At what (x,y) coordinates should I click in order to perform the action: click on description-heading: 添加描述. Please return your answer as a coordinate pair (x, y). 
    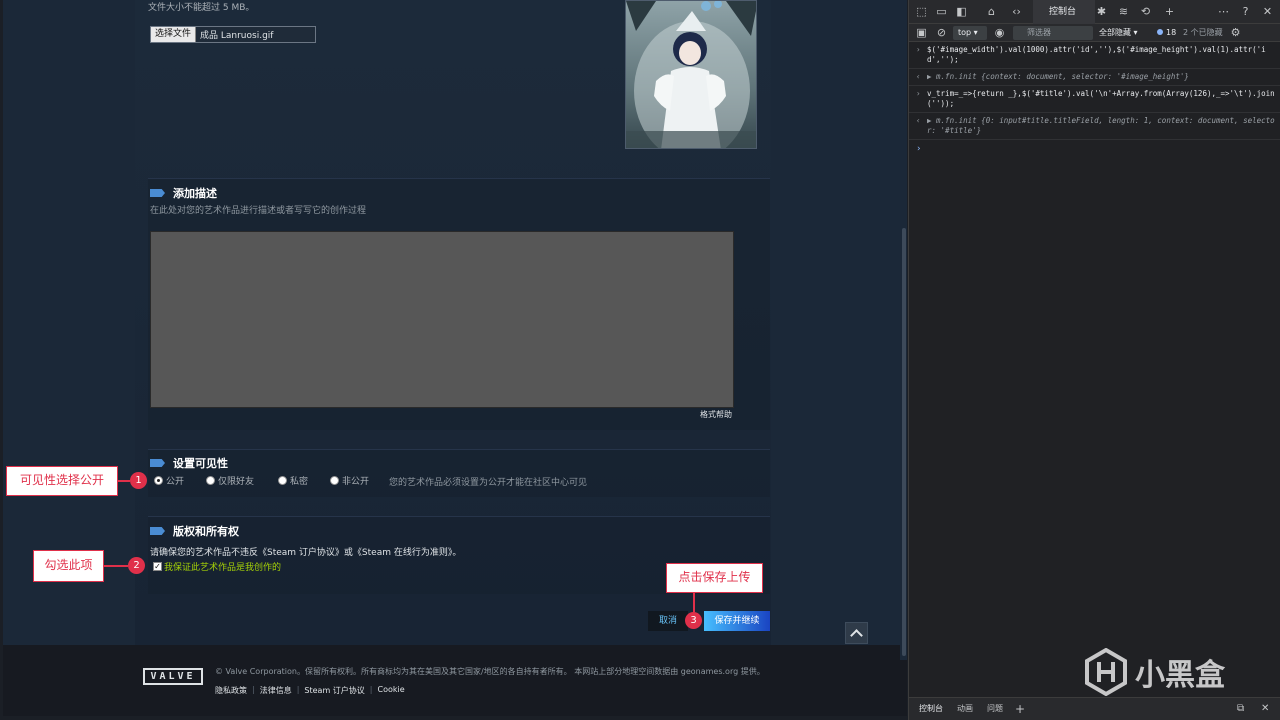
    Looking at the image, I should click on (183, 193).